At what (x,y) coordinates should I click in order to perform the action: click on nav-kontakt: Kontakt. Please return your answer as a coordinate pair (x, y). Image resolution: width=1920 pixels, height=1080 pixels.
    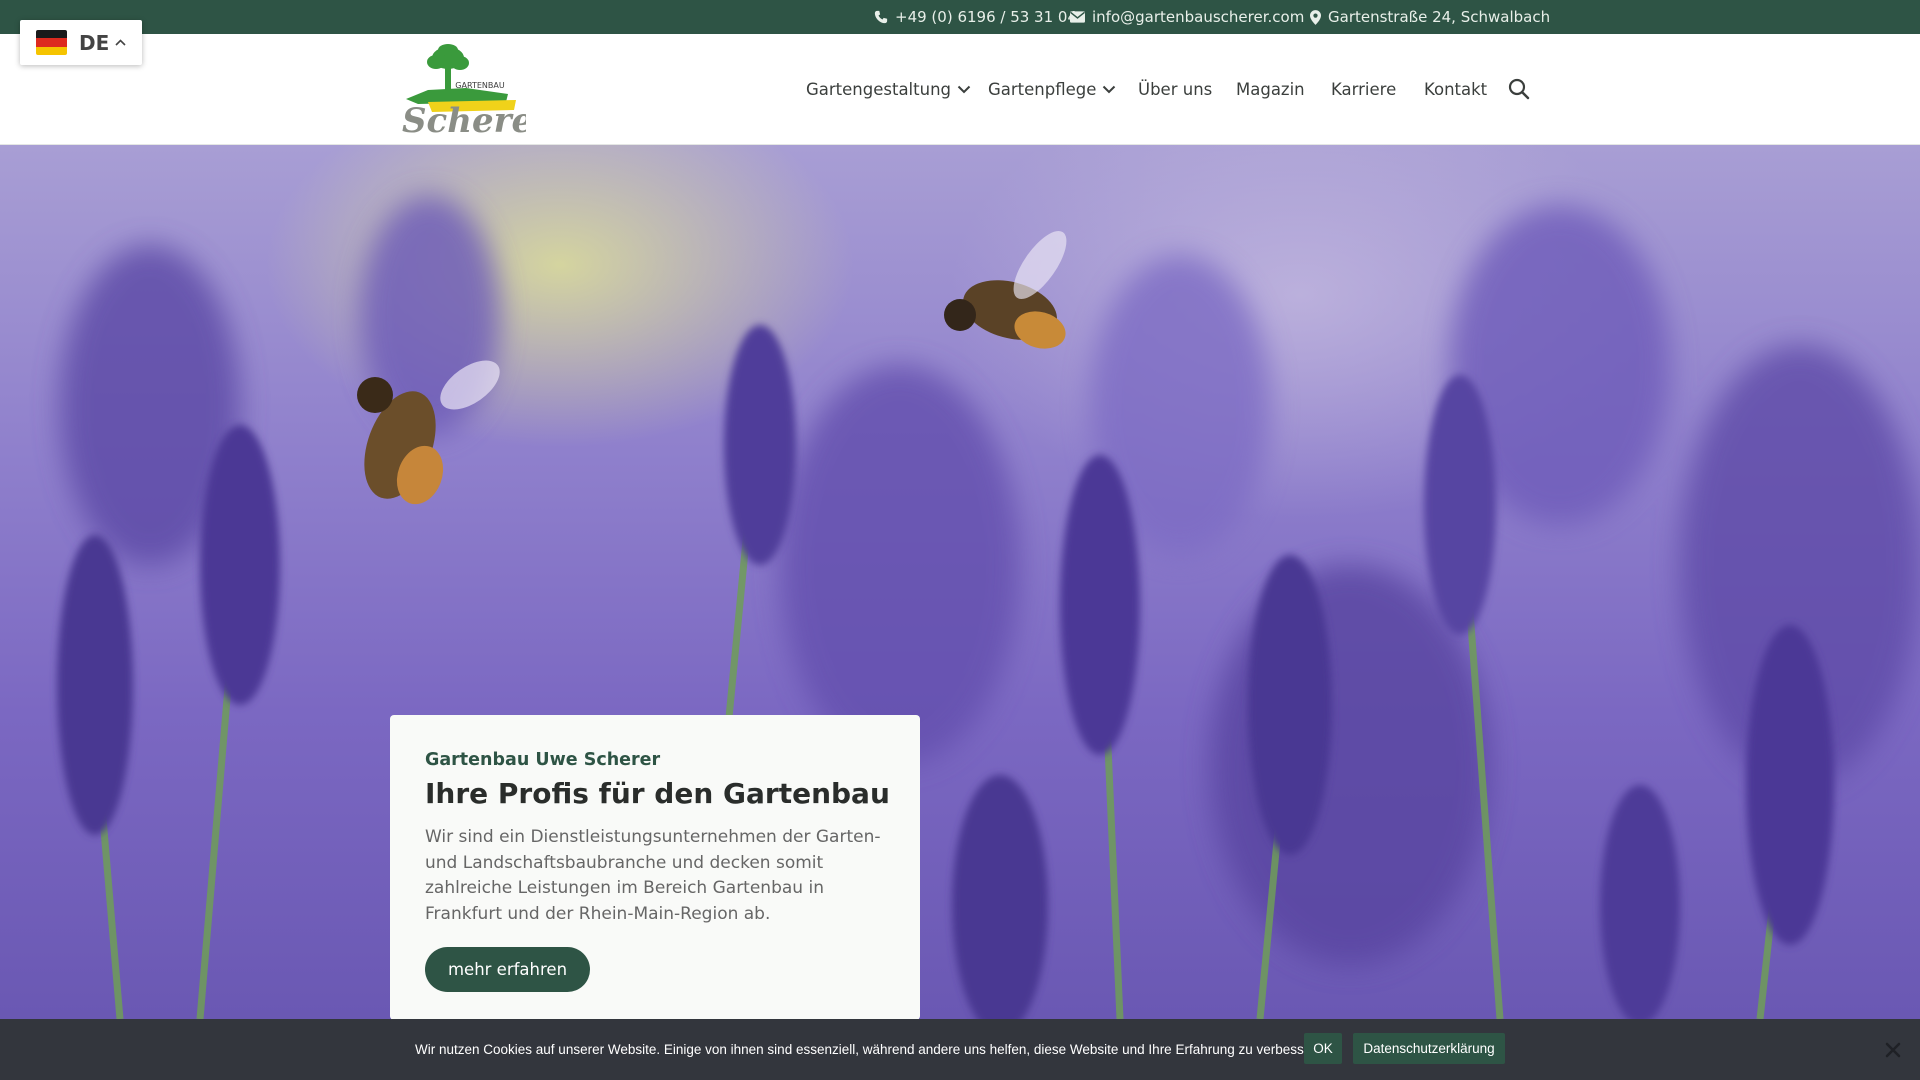
    Looking at the image, I should click on (1455, 89).